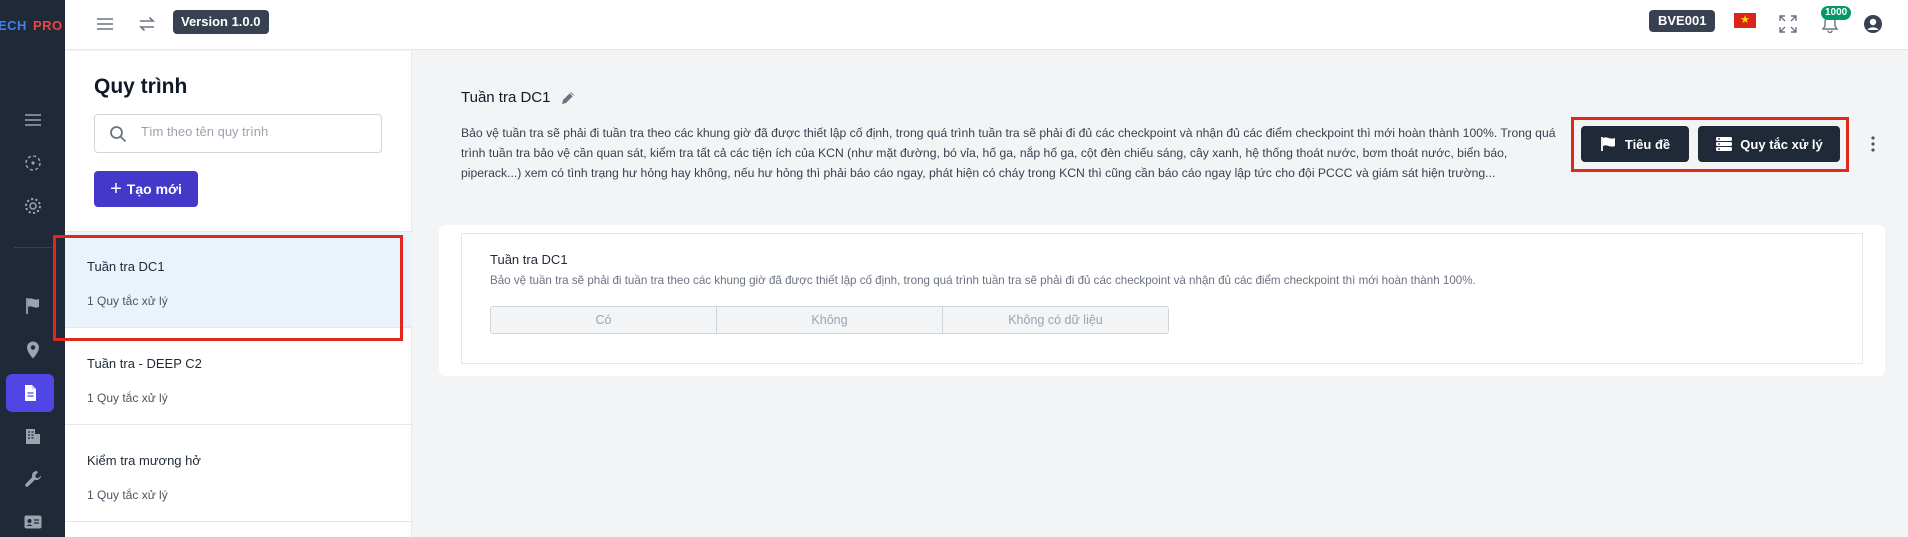 This screenshot has width=1908, height=537. I want to click on version-badge: Version 1.0.0, so click(221, 22).